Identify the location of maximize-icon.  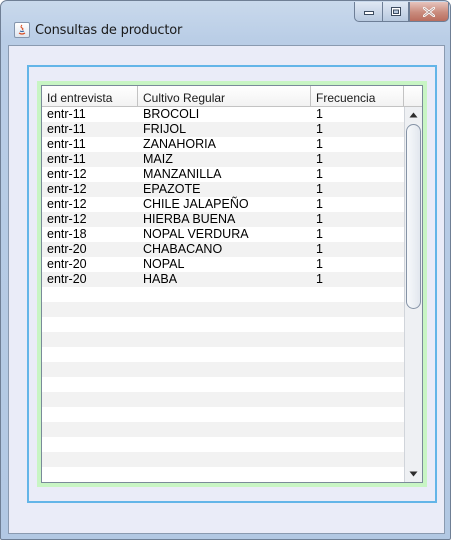
(395, 11).